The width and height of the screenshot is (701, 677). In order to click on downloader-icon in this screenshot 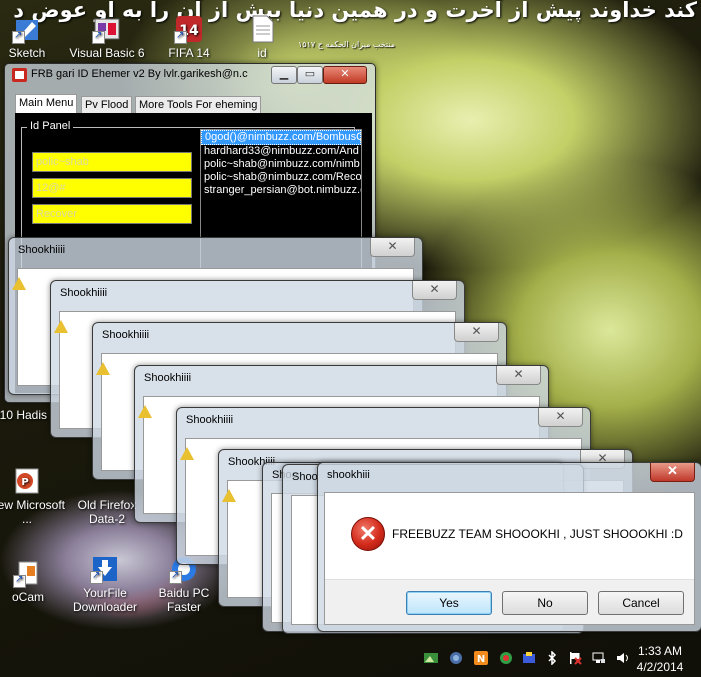, I will do `click(105, 569)`.